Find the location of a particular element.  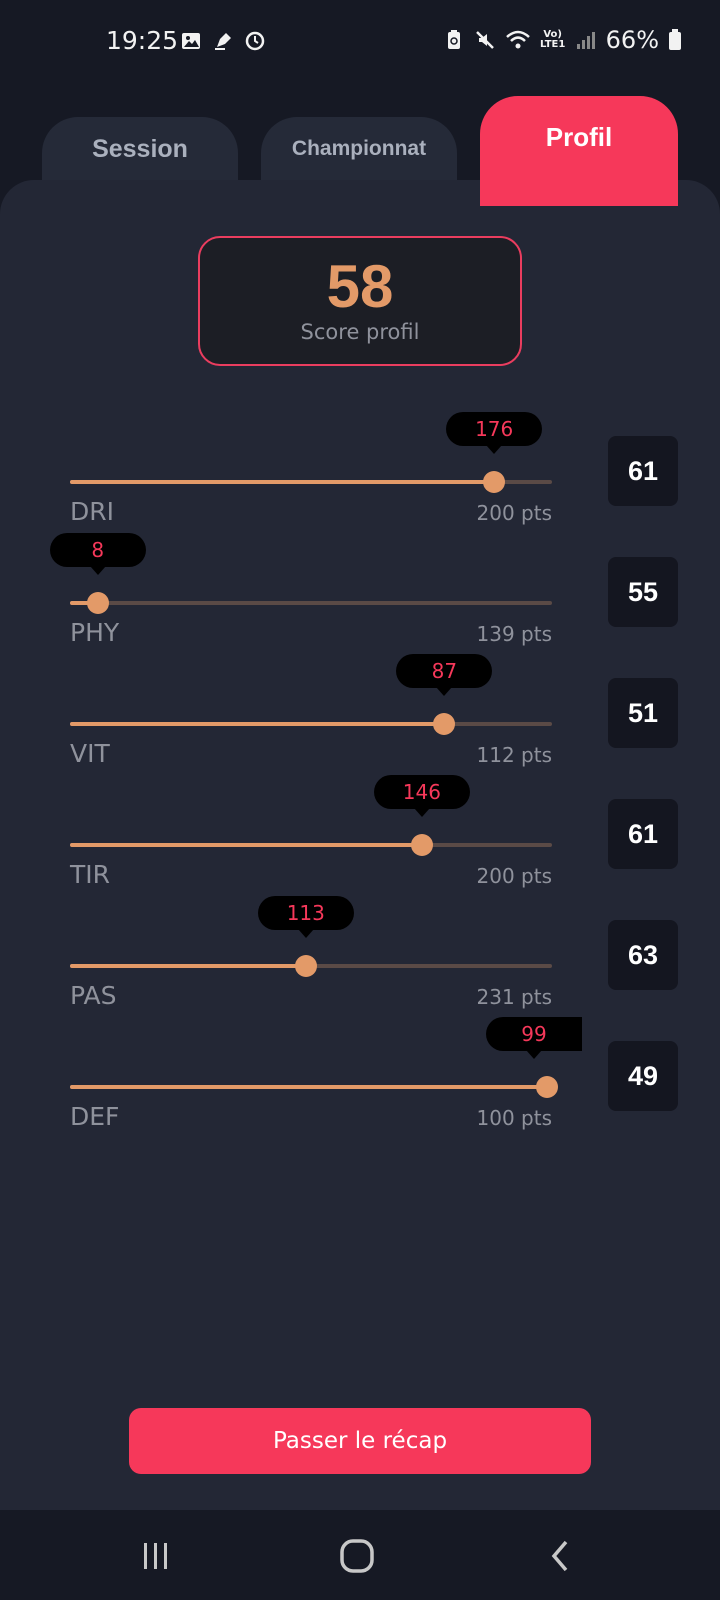

recycle-battery-icon is located at coordinates (453, 39).